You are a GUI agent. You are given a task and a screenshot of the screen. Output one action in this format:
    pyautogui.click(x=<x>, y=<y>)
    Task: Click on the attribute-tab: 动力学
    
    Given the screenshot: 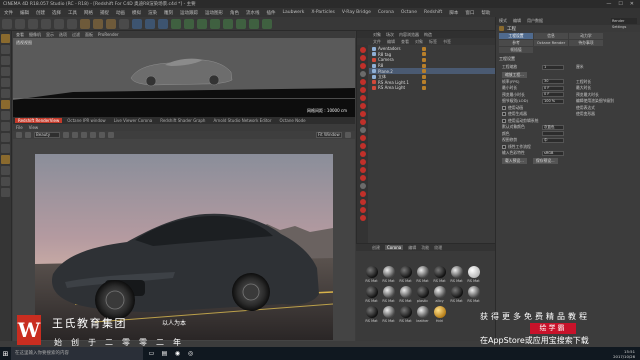 What is the action you would take?
    pyautogui.click(x=586, y=36)
    